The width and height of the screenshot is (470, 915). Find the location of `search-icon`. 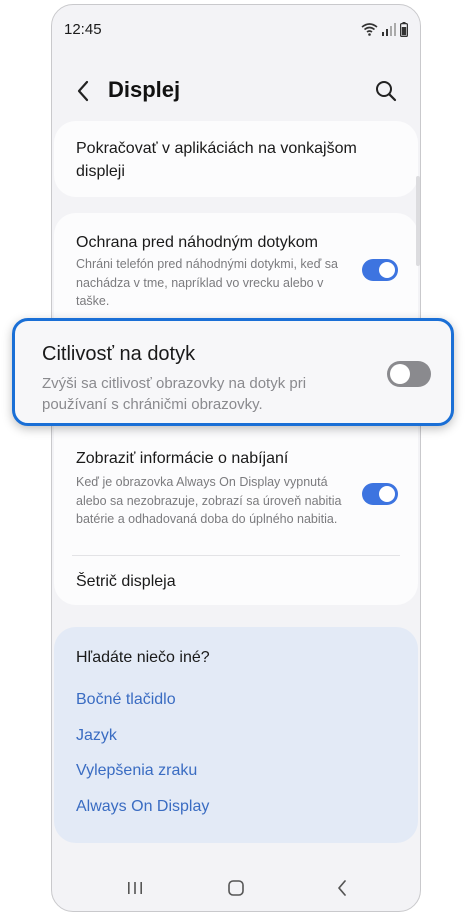

search-icon is located at coordinates (386, 91).